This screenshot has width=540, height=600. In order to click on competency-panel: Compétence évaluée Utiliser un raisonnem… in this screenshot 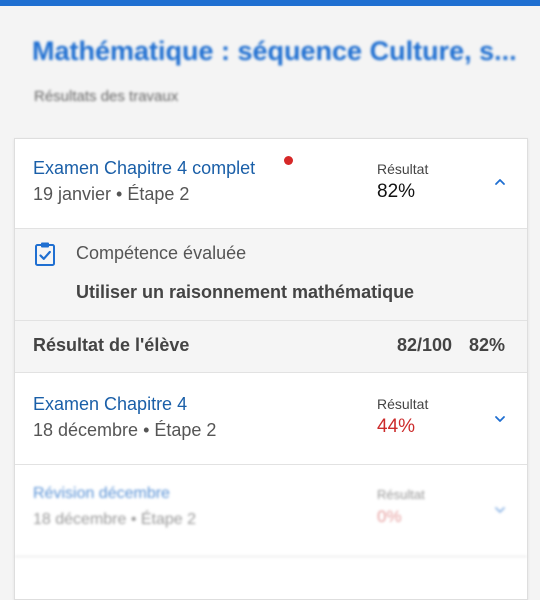, I will do `click(271, 275)`.